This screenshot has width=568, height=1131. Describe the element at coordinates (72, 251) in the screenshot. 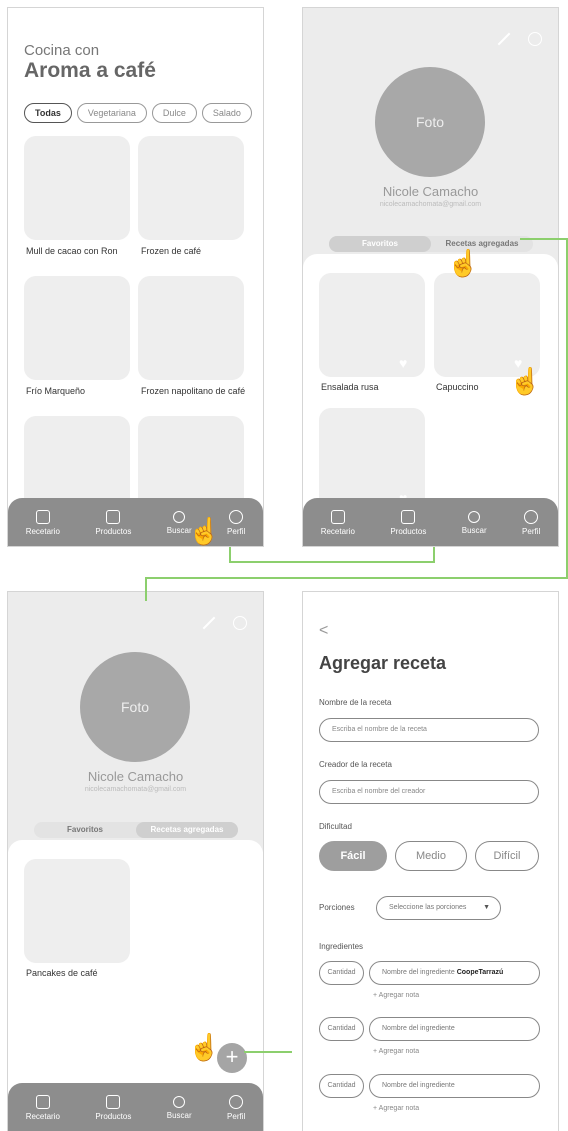

I see `recipe-card-label: Mull de cacao con Ron` at that location.